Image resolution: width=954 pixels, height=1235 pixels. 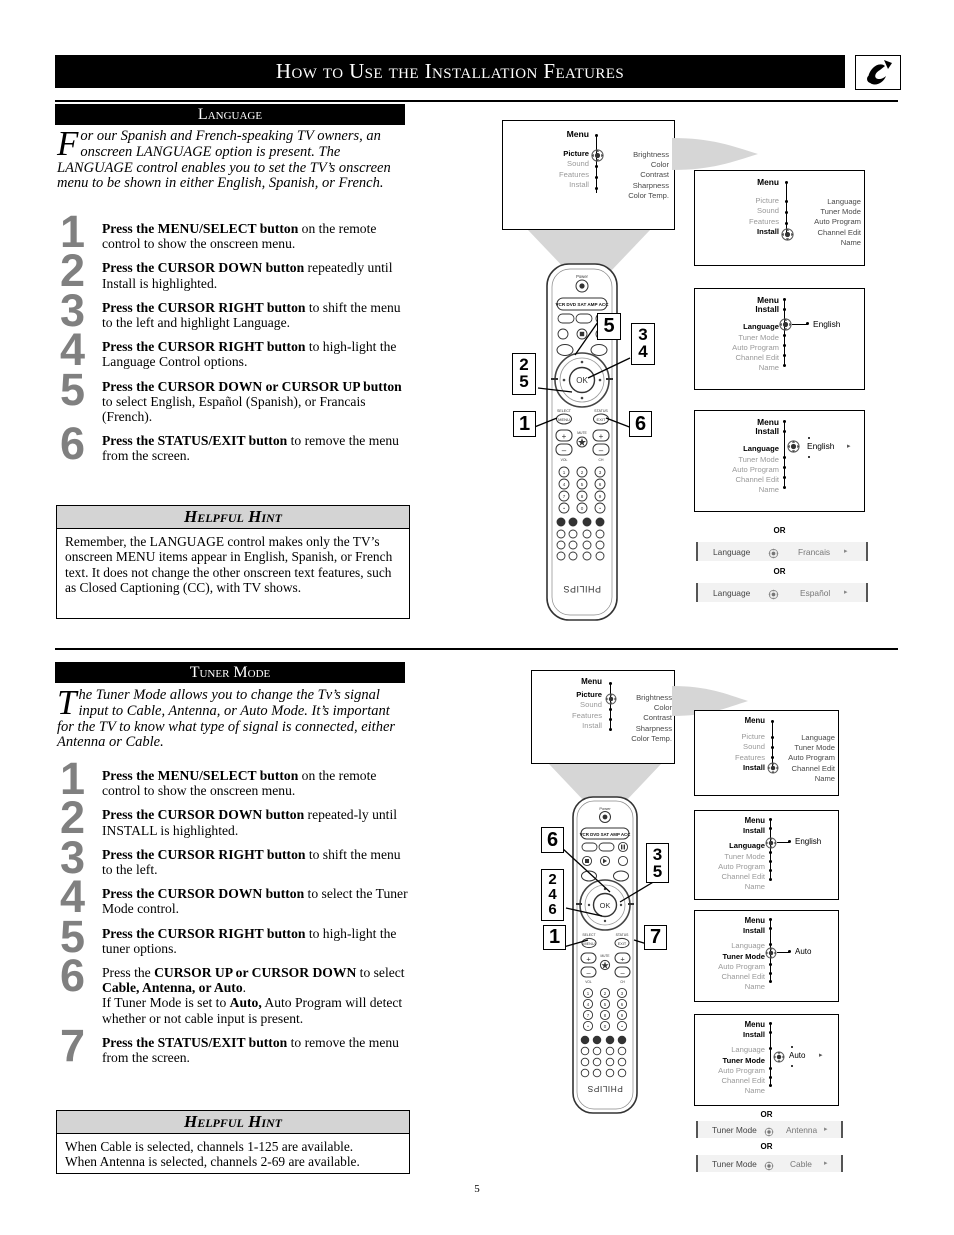 I want to click on svg-text: Power, so click(x=582, y=276).